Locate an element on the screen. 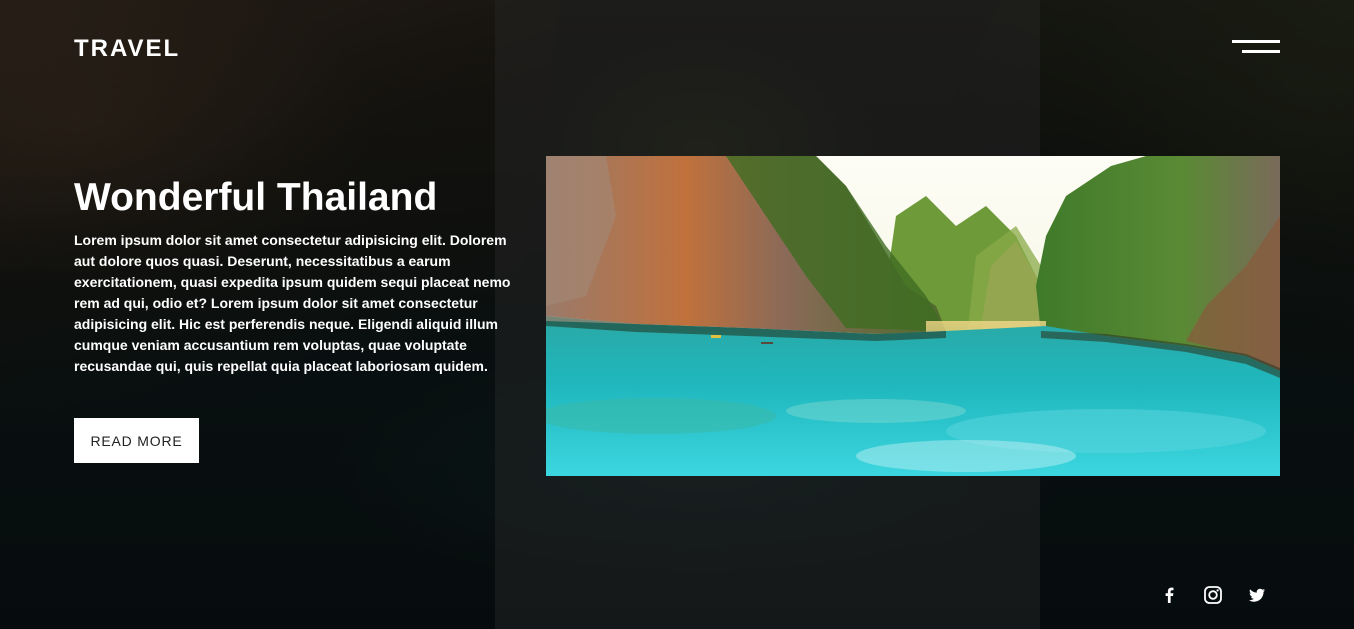 The width and height of the screenshot is (1354, 629). social-links is located at coordinates (1213, 595).